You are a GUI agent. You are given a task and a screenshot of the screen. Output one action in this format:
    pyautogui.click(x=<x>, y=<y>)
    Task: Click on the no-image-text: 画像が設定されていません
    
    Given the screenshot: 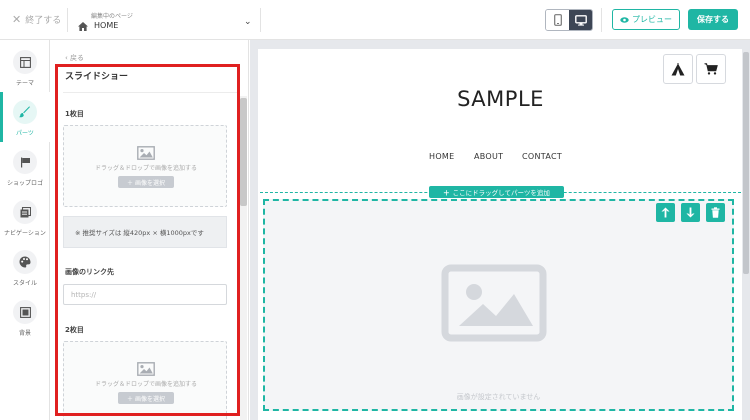 What is the action you would take?
    pyautogui.click(x=498, y=397)
    